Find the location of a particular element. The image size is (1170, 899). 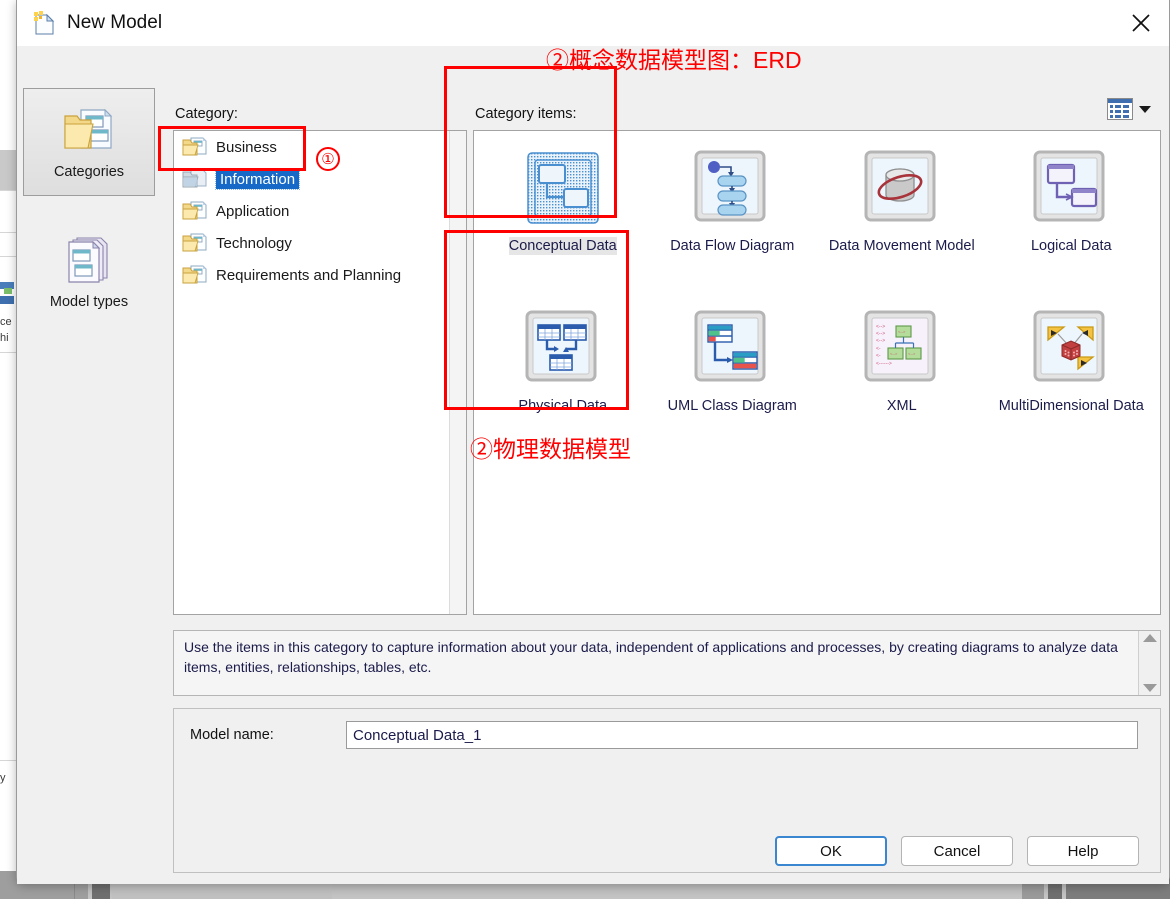

data-movement-model-icon is located at coordinates (902, 188).